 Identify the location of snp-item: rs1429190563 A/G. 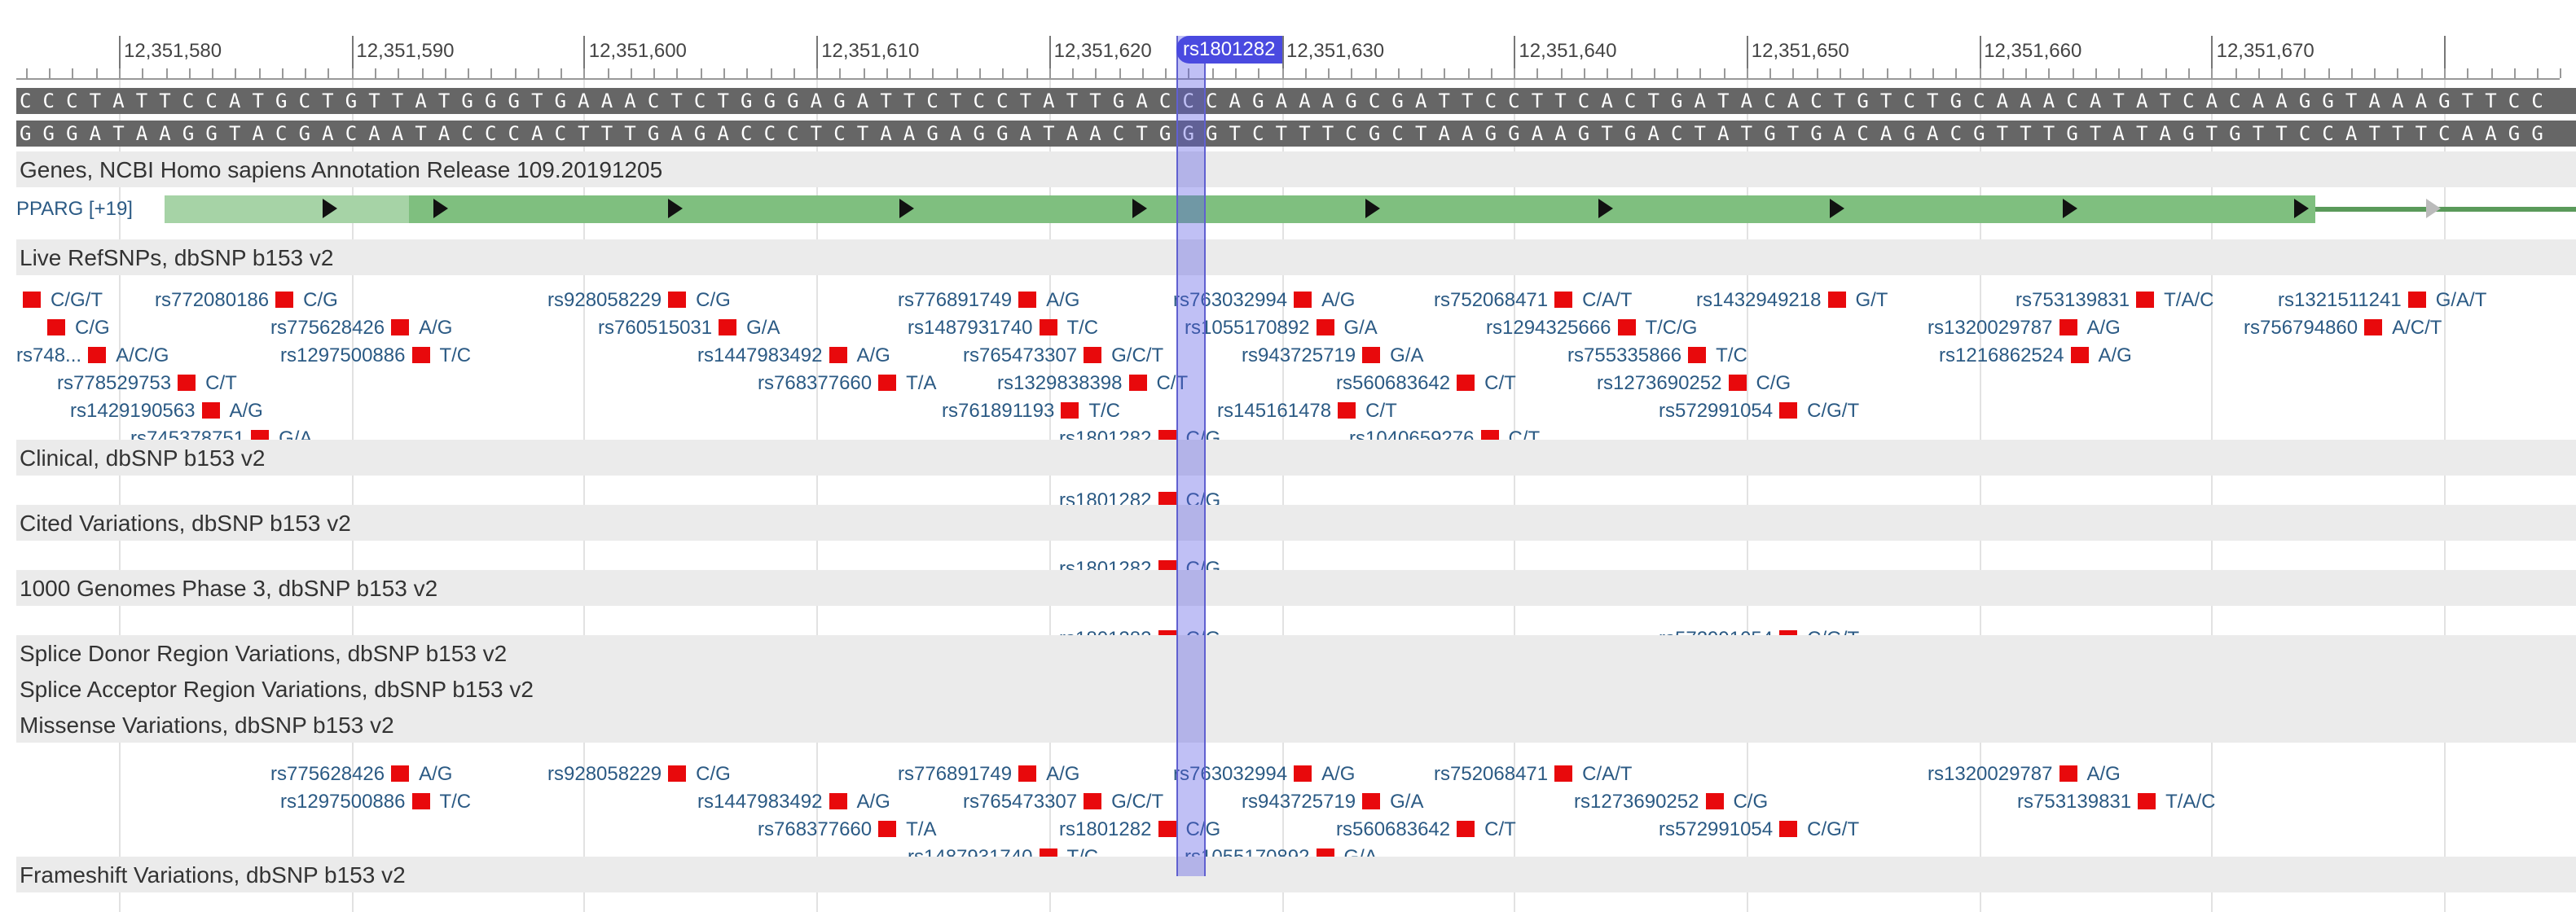
(166, 410).